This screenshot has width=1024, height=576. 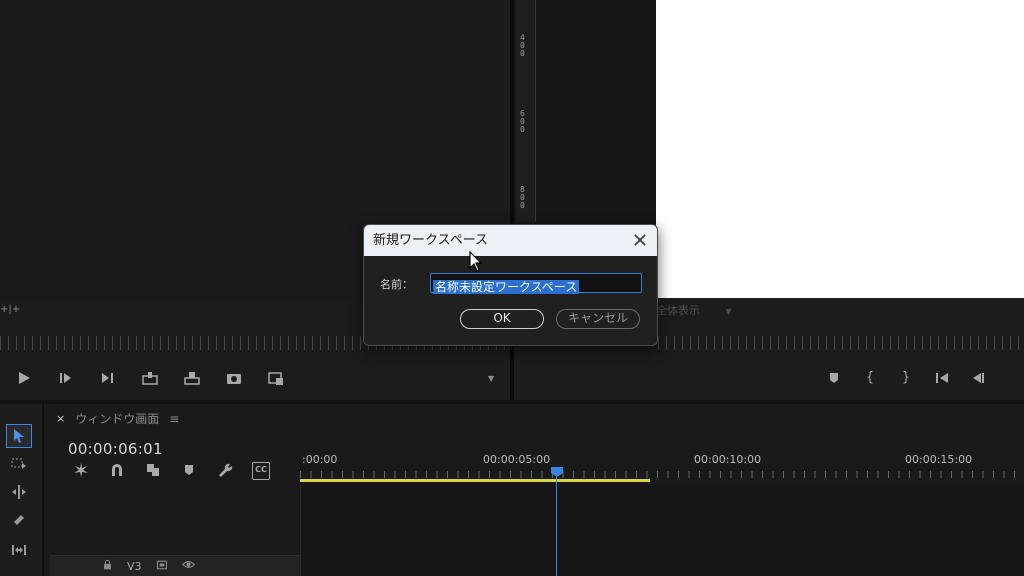 What do you see at coordinates (728, 311) in the screenshot?
I see `chevron-down-icon: ▼` at bounding box center [728, 311].